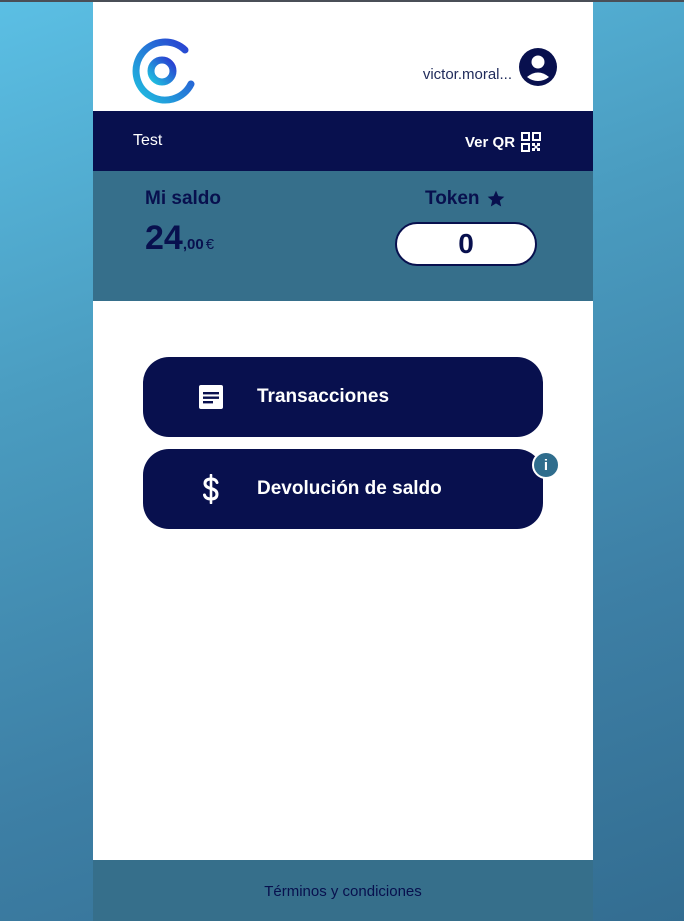 This screenshot has height=921, width=684. What do you see at coordinates (495, 198) in the screenshot?
I see `star-icon` at bounding box center [495, 198].